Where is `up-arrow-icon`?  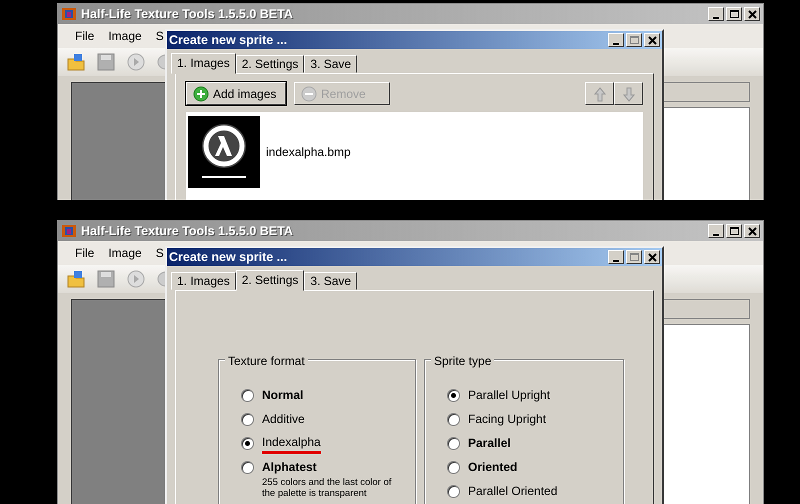
up-arrow-icon is located at coordinates (600, 94).